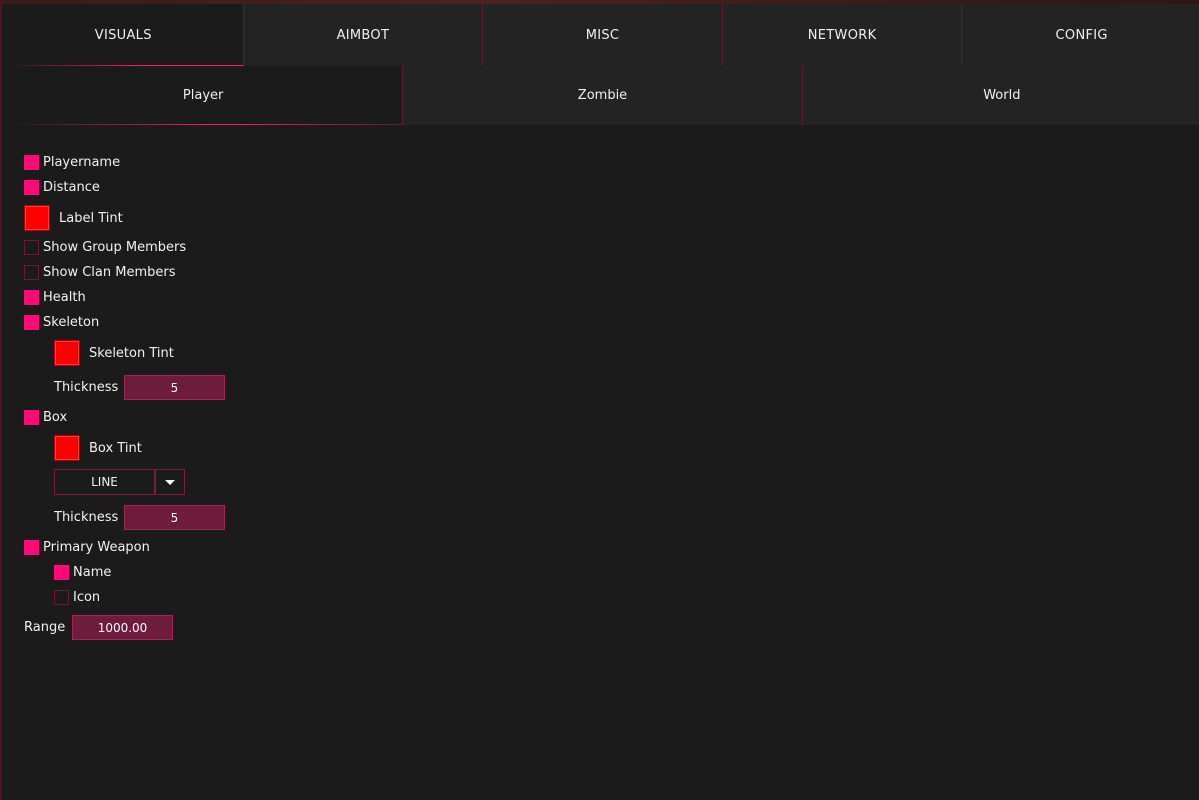 The image size is (1199, 800). Describe the element at coordinates (91, 218) in the screenshot. I see `label-tint-label: Label Tint` at that location.